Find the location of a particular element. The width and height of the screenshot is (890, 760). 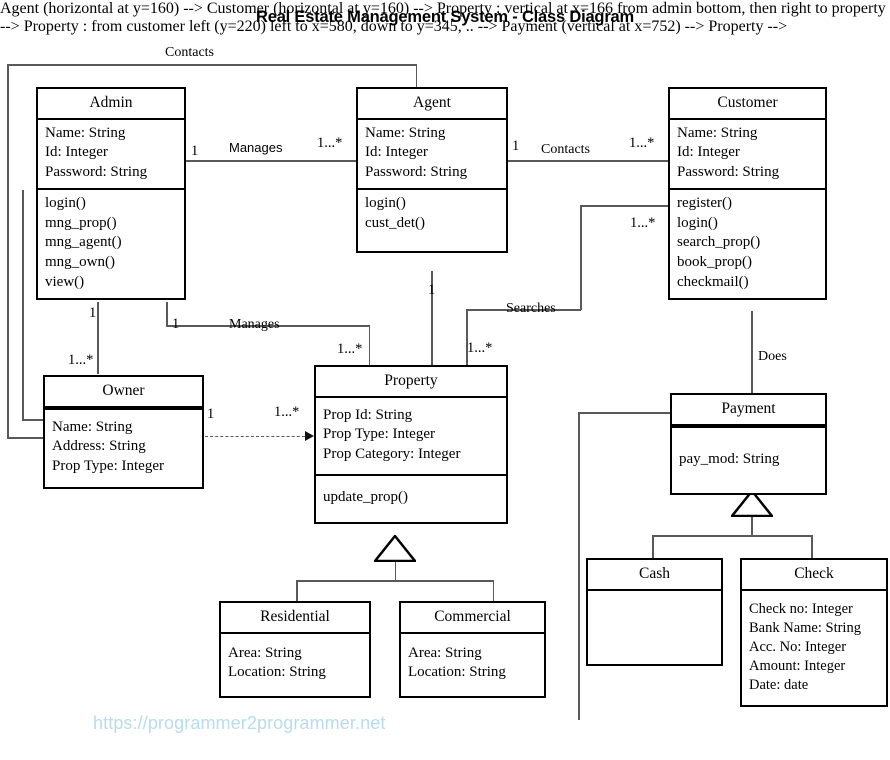

multiplicity-agent-to-customer-source: 1 is located at coordinates (516, 146).